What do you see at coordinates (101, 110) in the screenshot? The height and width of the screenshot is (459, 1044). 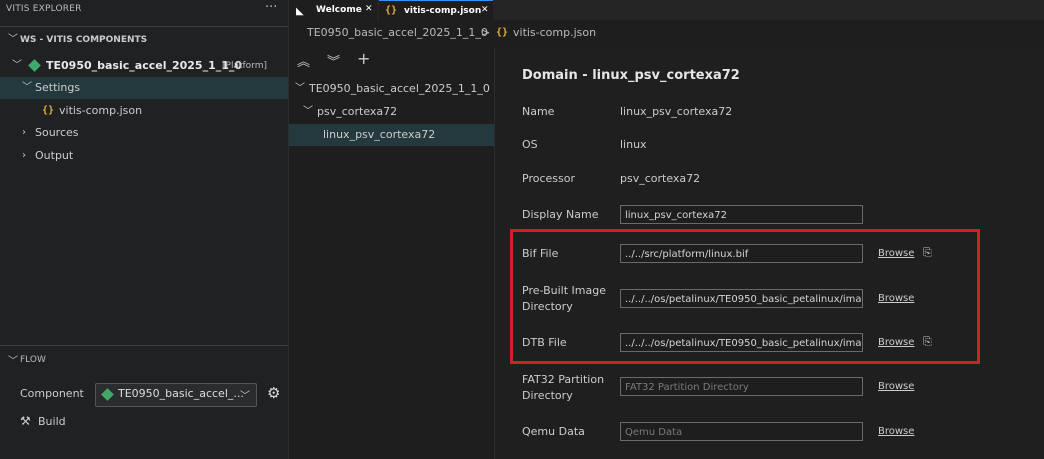 I see `file-label: vitis-comp.json` at bounding box center [101, 110].